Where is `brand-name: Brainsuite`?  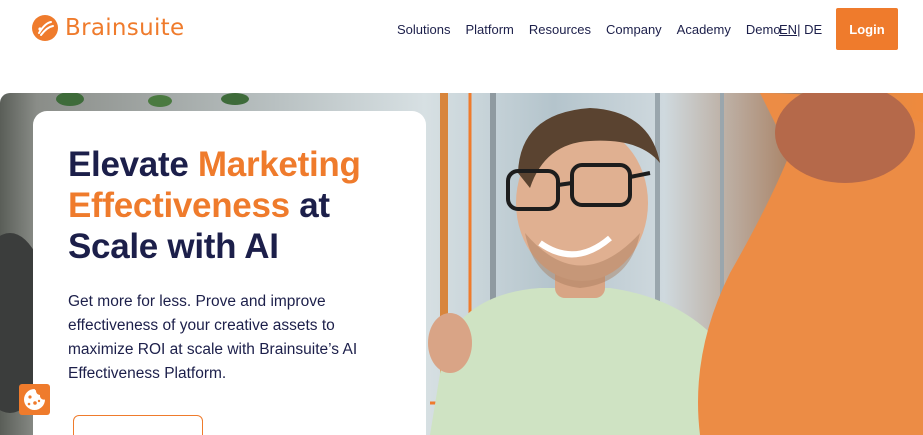
brand-name: Brainsuite is located at coordinates (125, 28).